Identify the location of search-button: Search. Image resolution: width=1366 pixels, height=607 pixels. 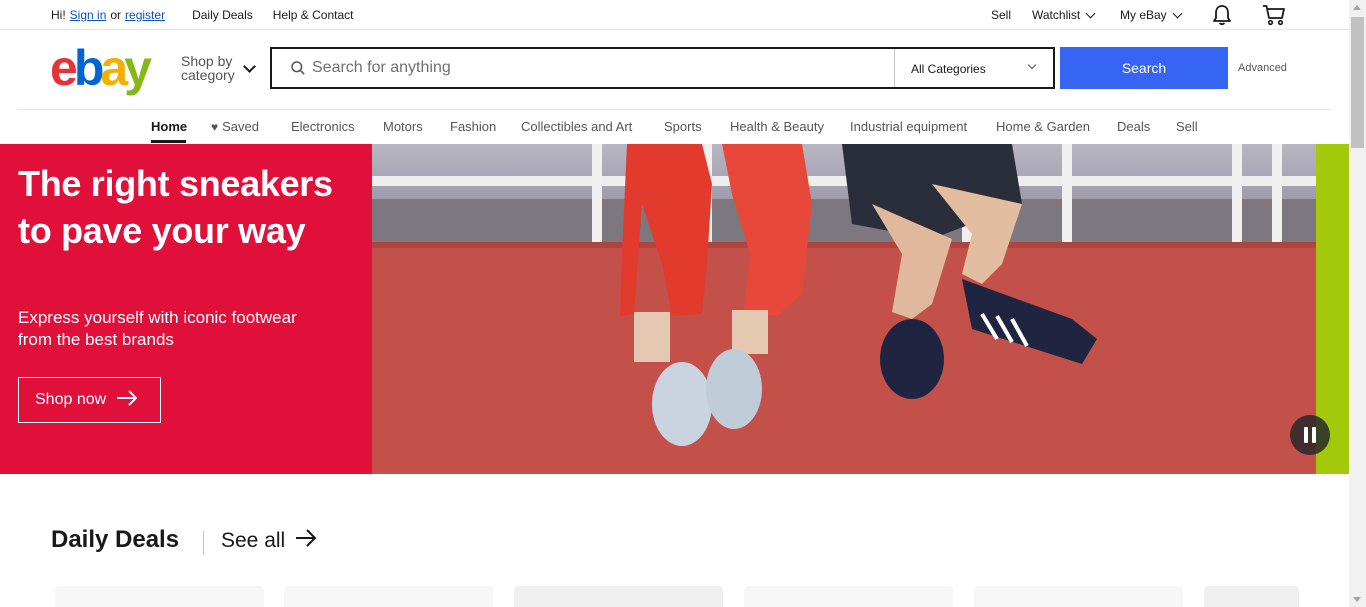
(1144, 68).